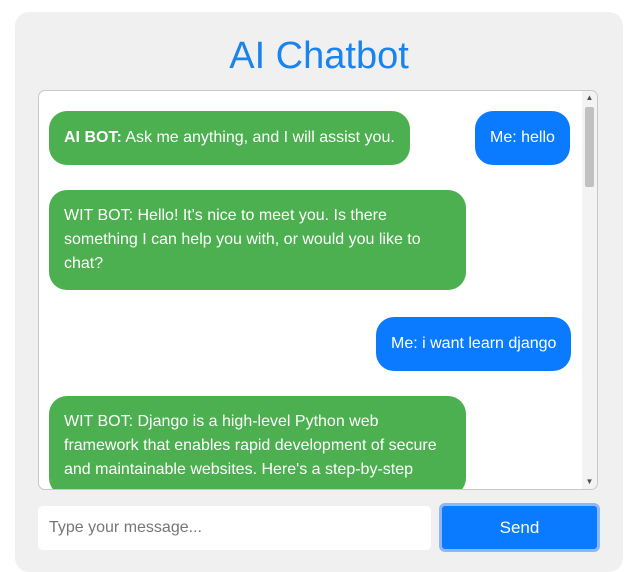 This screenshot has height=572, width=630. What do you see at coordinates (522, 138) in the screenshot?
I see `user-message: Me: hello` at bounding box center [522, 138].